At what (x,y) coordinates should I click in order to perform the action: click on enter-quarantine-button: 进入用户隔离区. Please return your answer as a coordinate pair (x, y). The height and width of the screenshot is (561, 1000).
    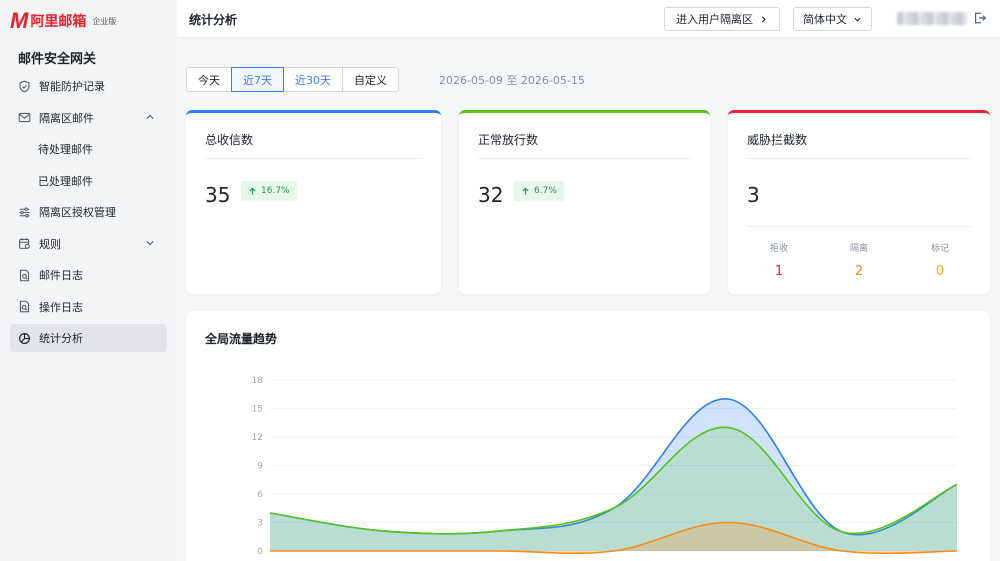
    Looking at the image, I should click on (722, 19).